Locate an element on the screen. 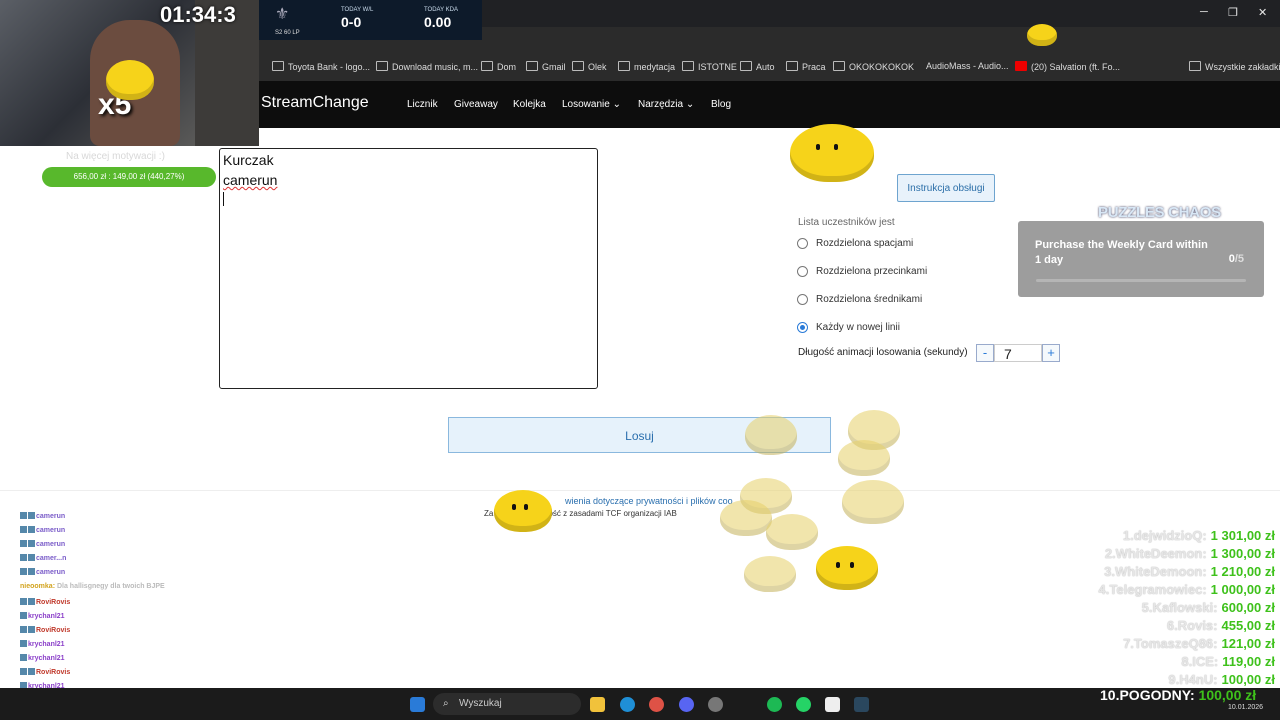 This screenshot has height=720, width=1280. donor-amount: 600,00 zł is located at coordinates (1248, 607).